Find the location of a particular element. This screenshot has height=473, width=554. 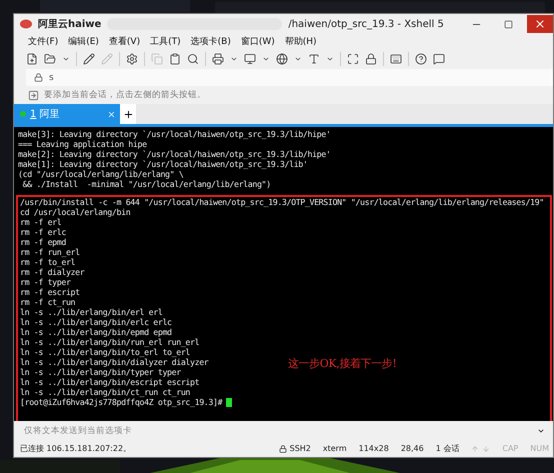

new-session-icon is located at coordinates (32, 59).